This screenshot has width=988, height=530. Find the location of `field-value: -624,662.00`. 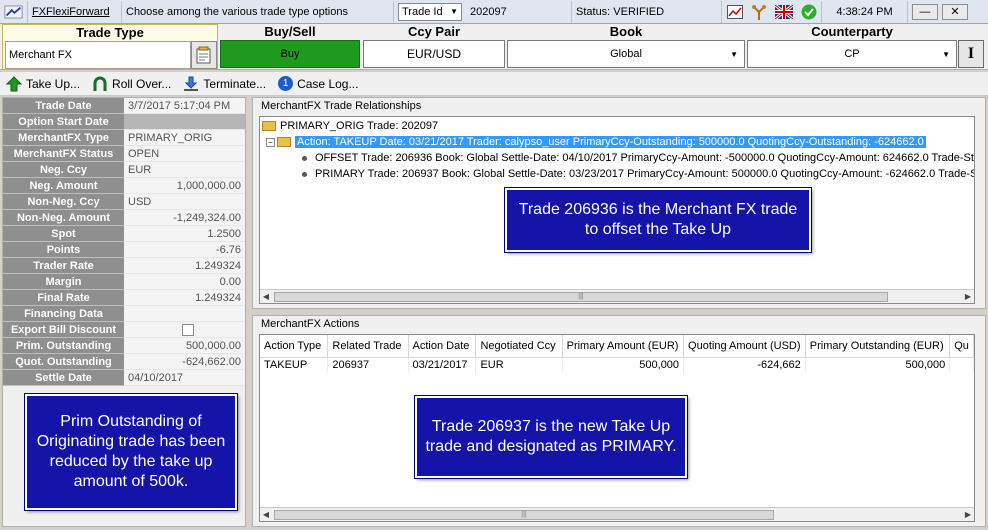

field-value: -624,662.00 is located at coordinates (184, 362).